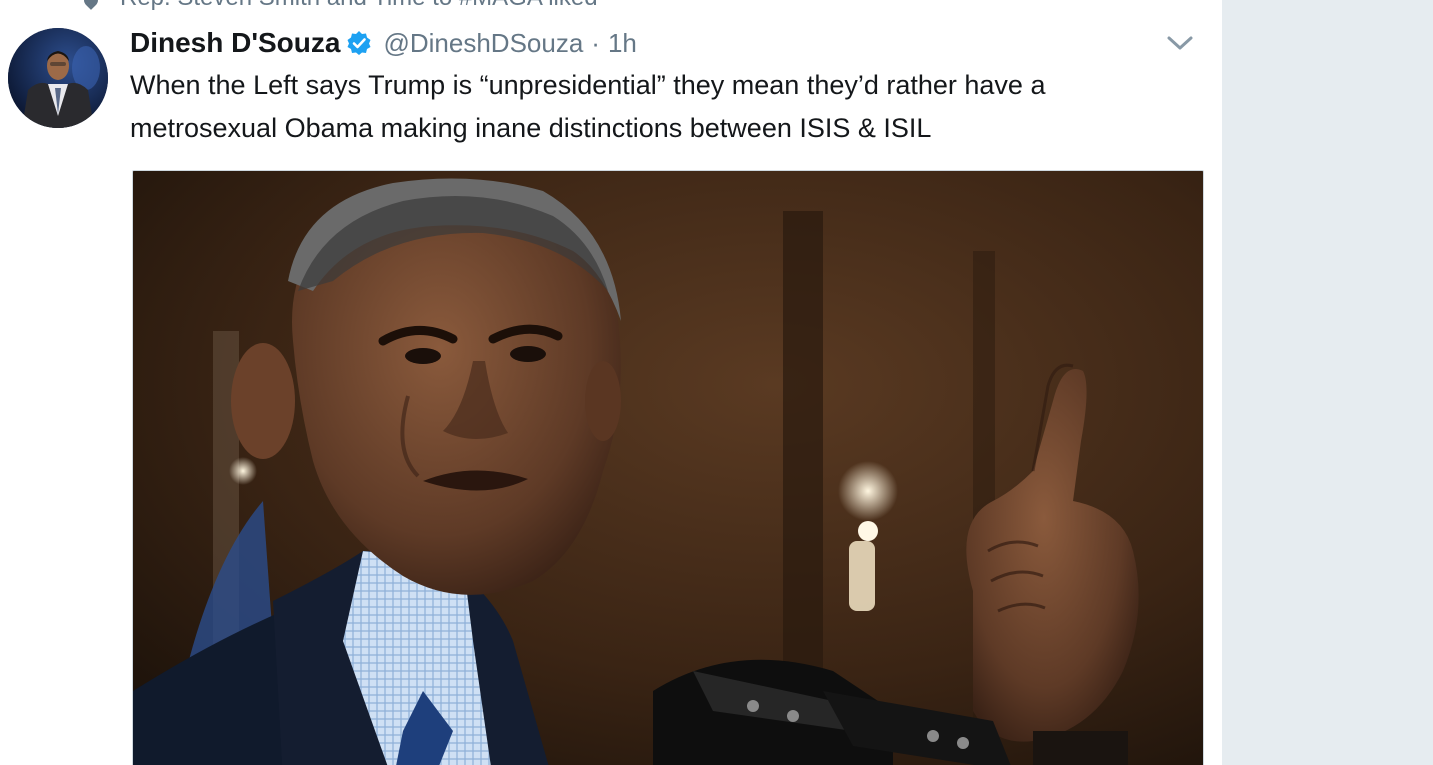  Describe the element at coordinates (359, 43) in the screenshot. I see `verified-badge-icon` at that location.